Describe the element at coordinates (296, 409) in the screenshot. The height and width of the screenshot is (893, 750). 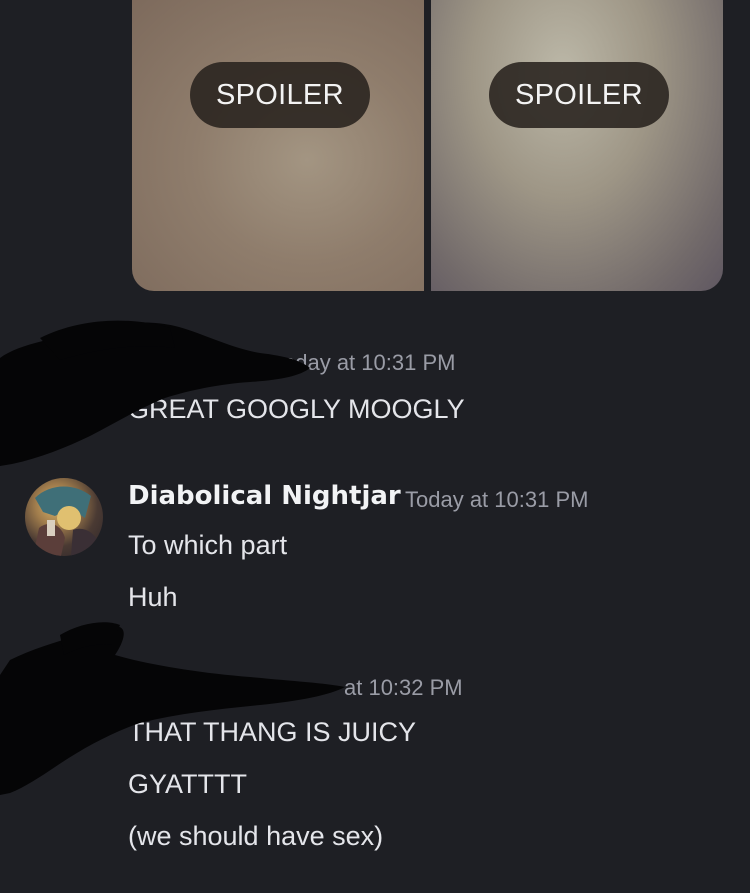
I see `message-text: GREAT GOOGLY MOOGLY` at that location.